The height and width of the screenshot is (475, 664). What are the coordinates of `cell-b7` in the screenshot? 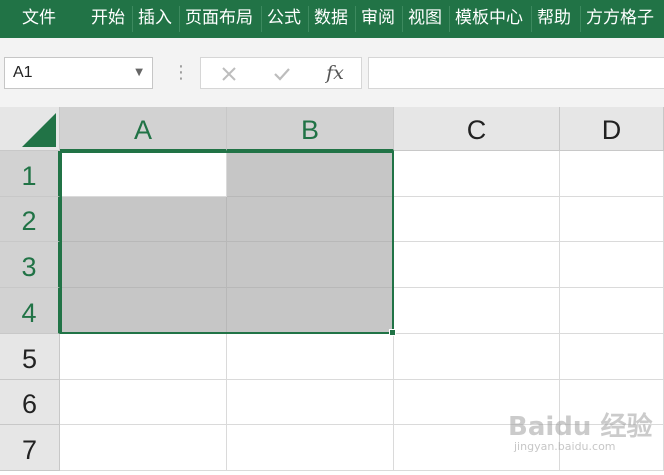 It's located at (310, 448).